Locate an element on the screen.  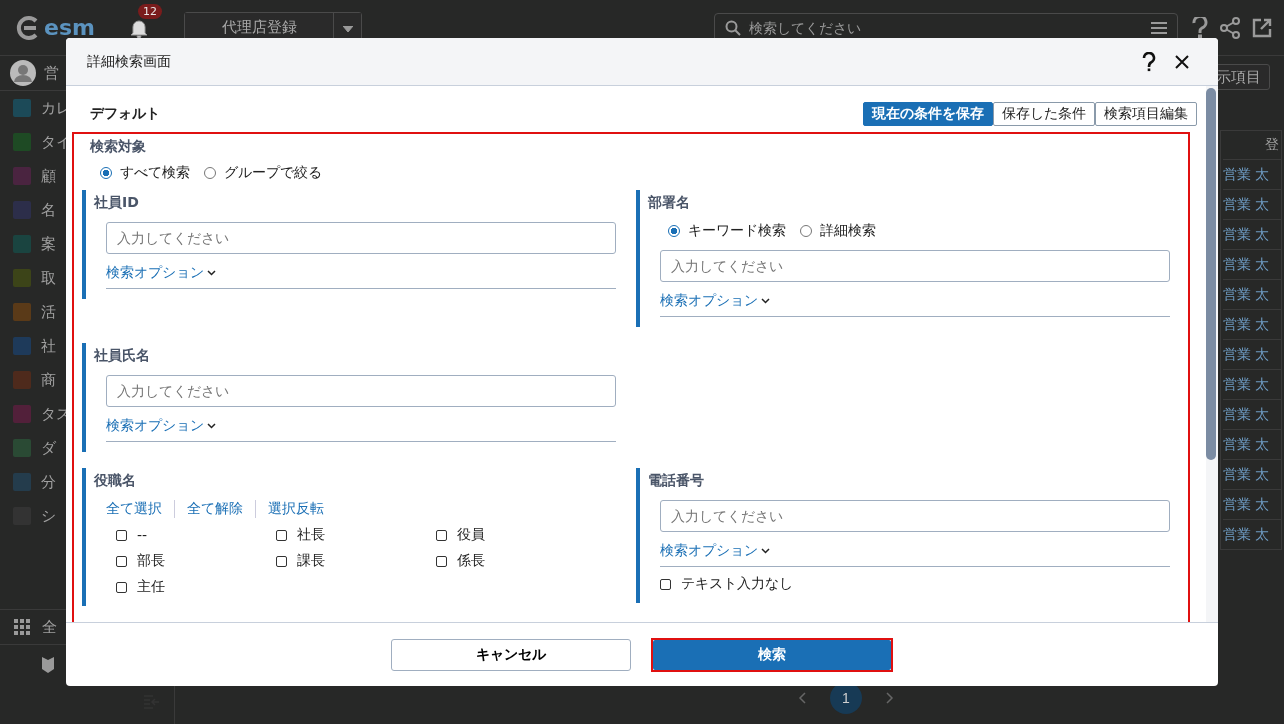
column-header: 登 is located at coordinates (1272, 145).